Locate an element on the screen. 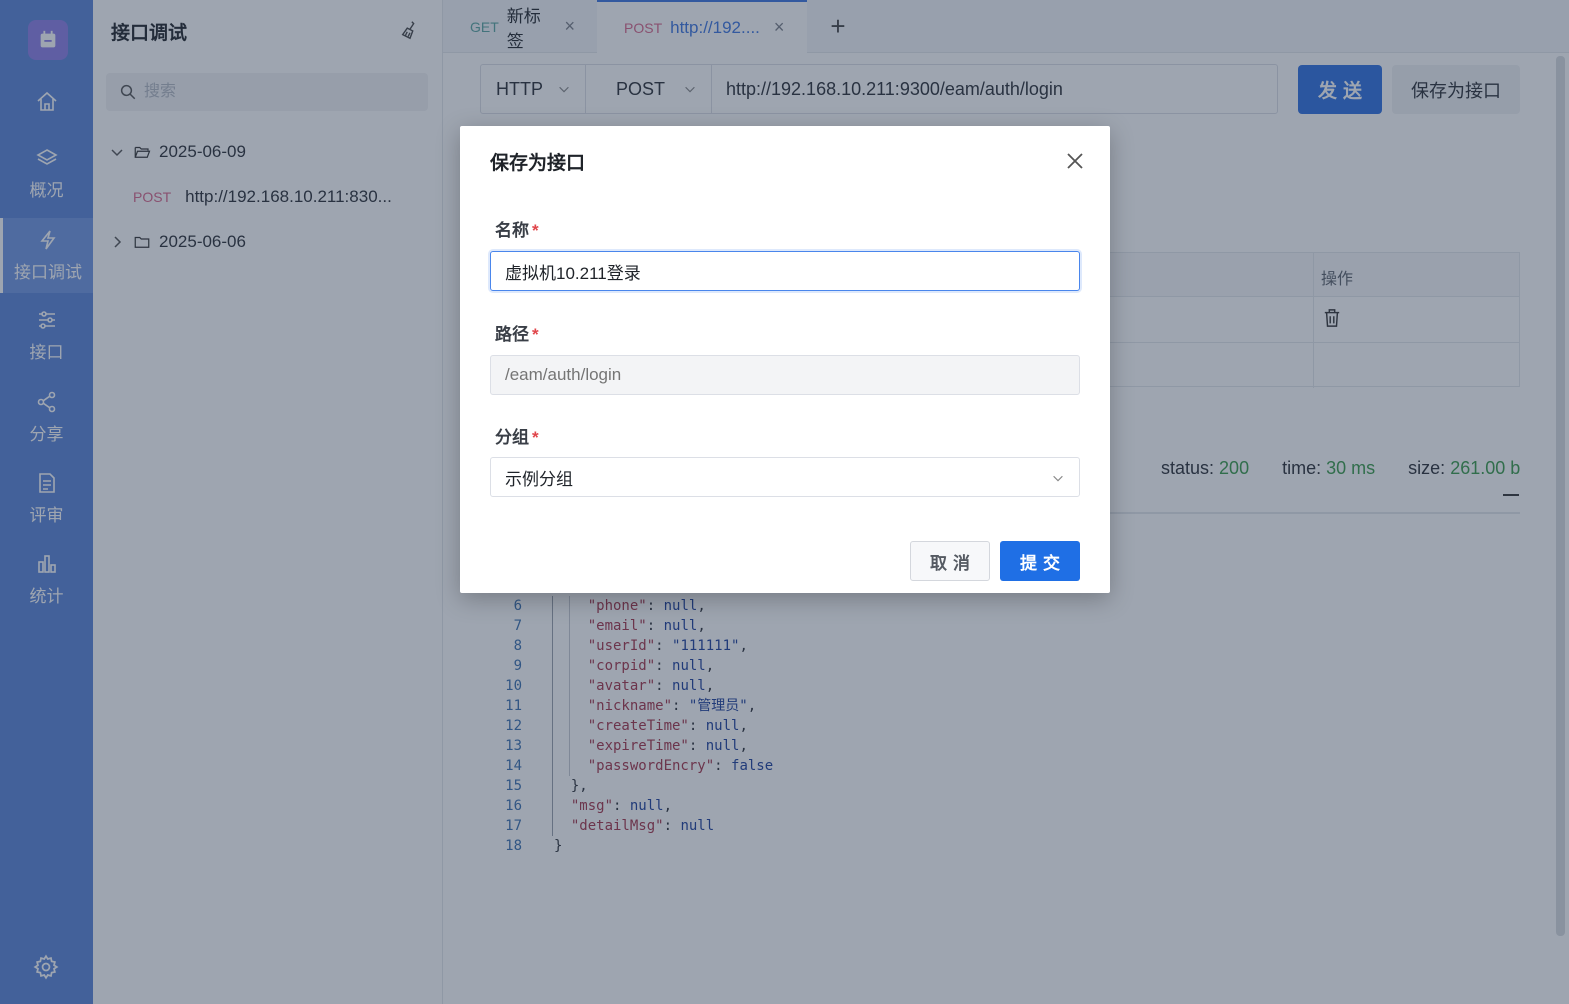 Image resolution: width=1569 pixels, height=1004 pixels. group-field-label: 分组 * is located at coordinates (517, 435).